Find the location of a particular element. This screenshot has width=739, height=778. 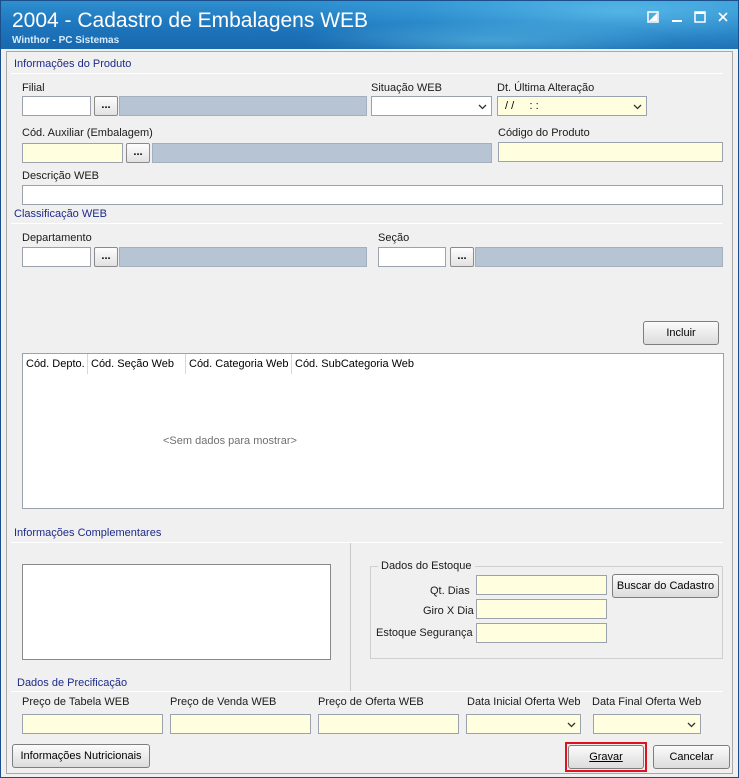

filial-input is located at coordinates (56, 106).